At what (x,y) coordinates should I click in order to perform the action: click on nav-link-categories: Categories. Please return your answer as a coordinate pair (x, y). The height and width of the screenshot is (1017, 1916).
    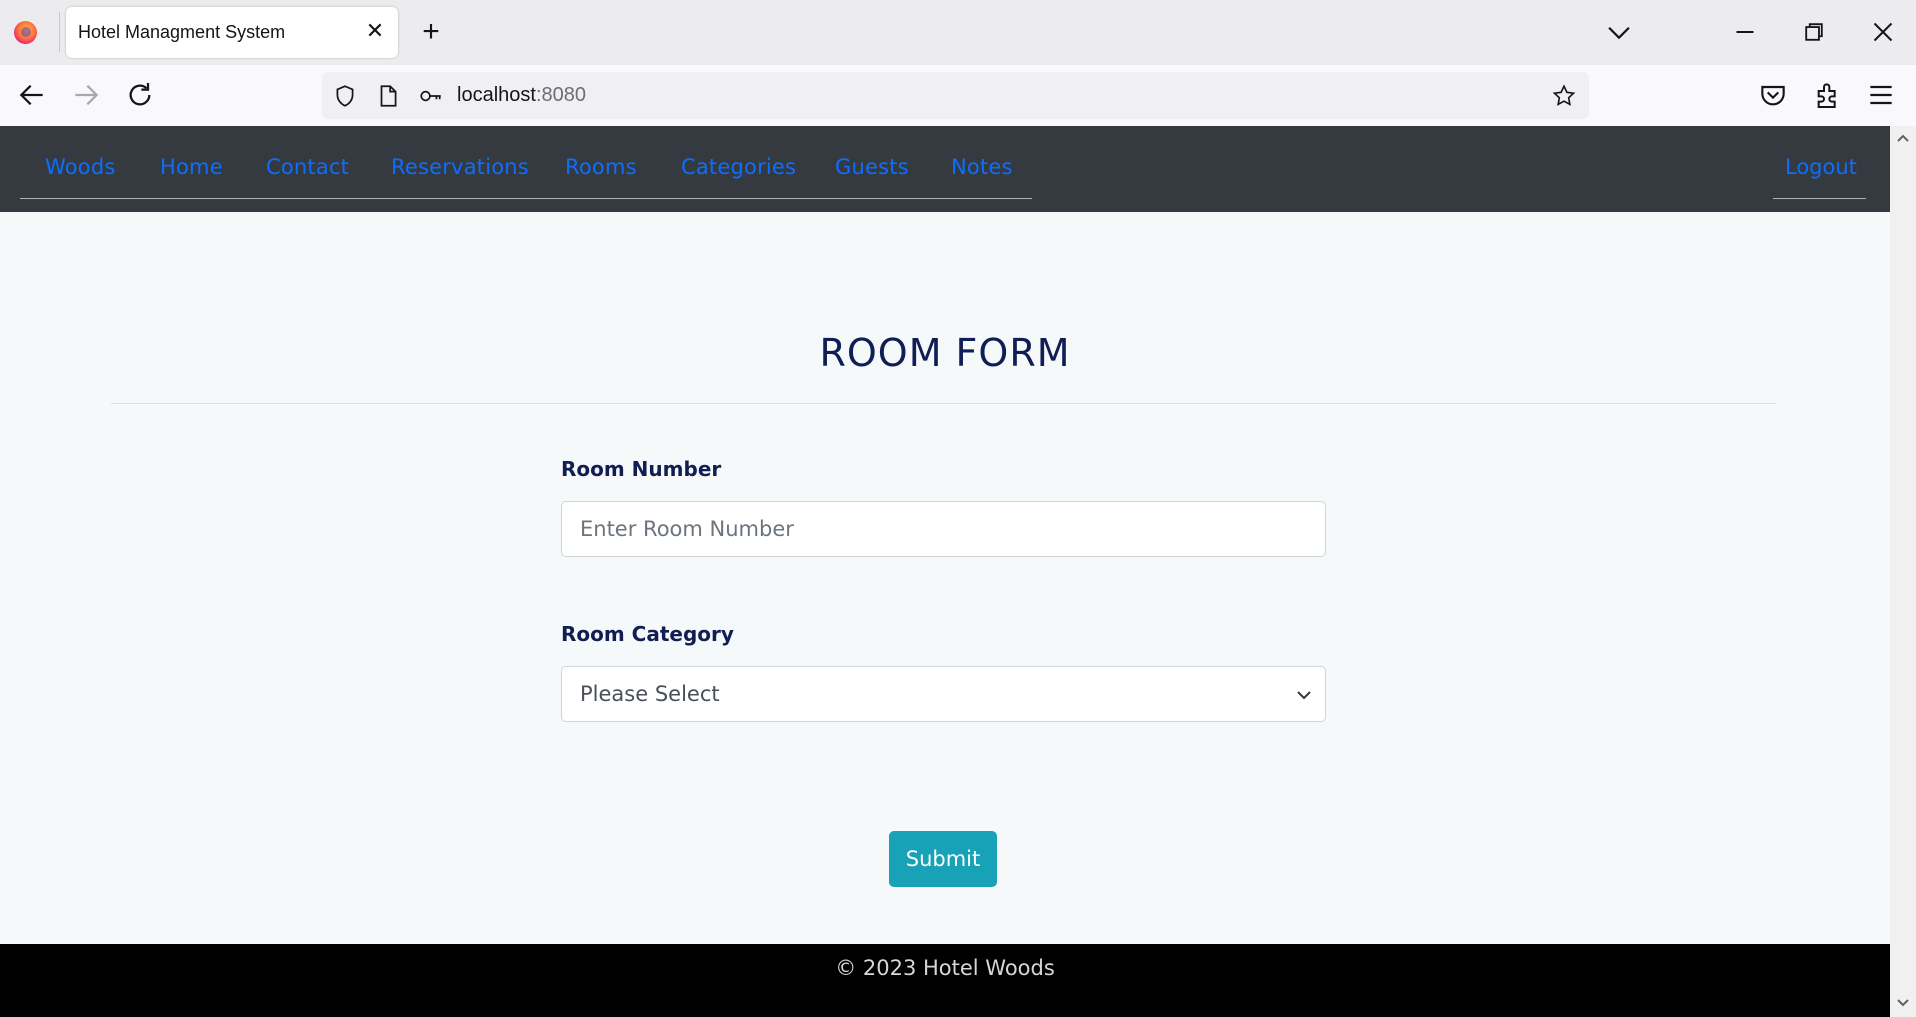
    Looking at the image, I should click on (738, 167).